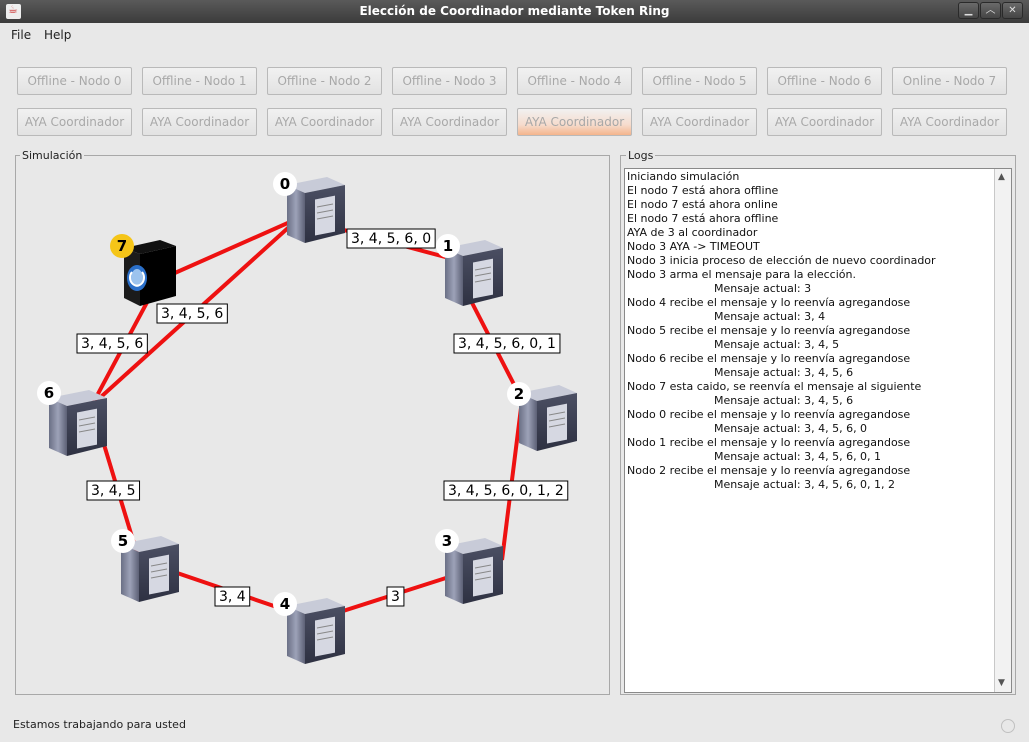  I want to click on node-6: 6, so click(72, 419).